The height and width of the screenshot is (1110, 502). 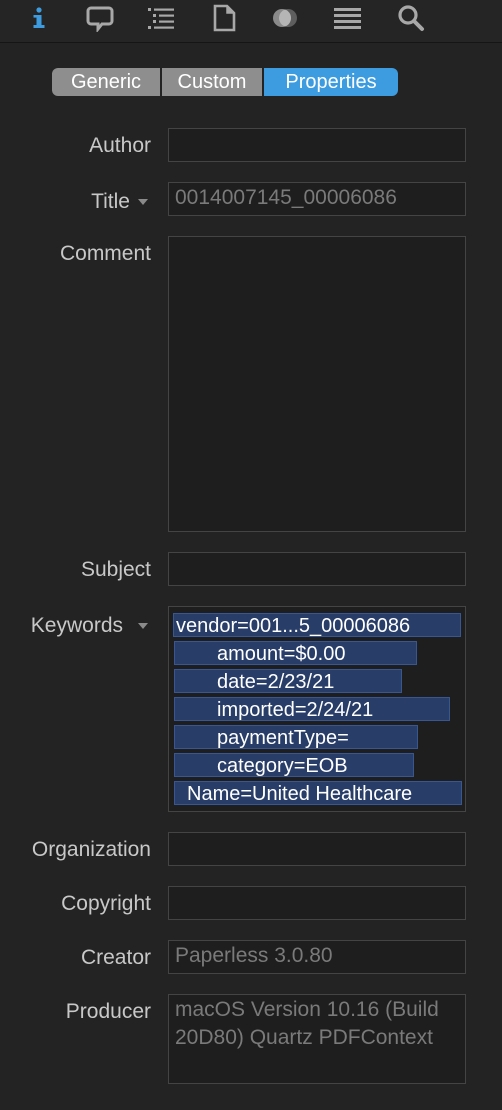 What do you see at coordinates (143, 626) in the screenshot?
I see `keywords-dropdown-icon` at bounding box center [143, 626].